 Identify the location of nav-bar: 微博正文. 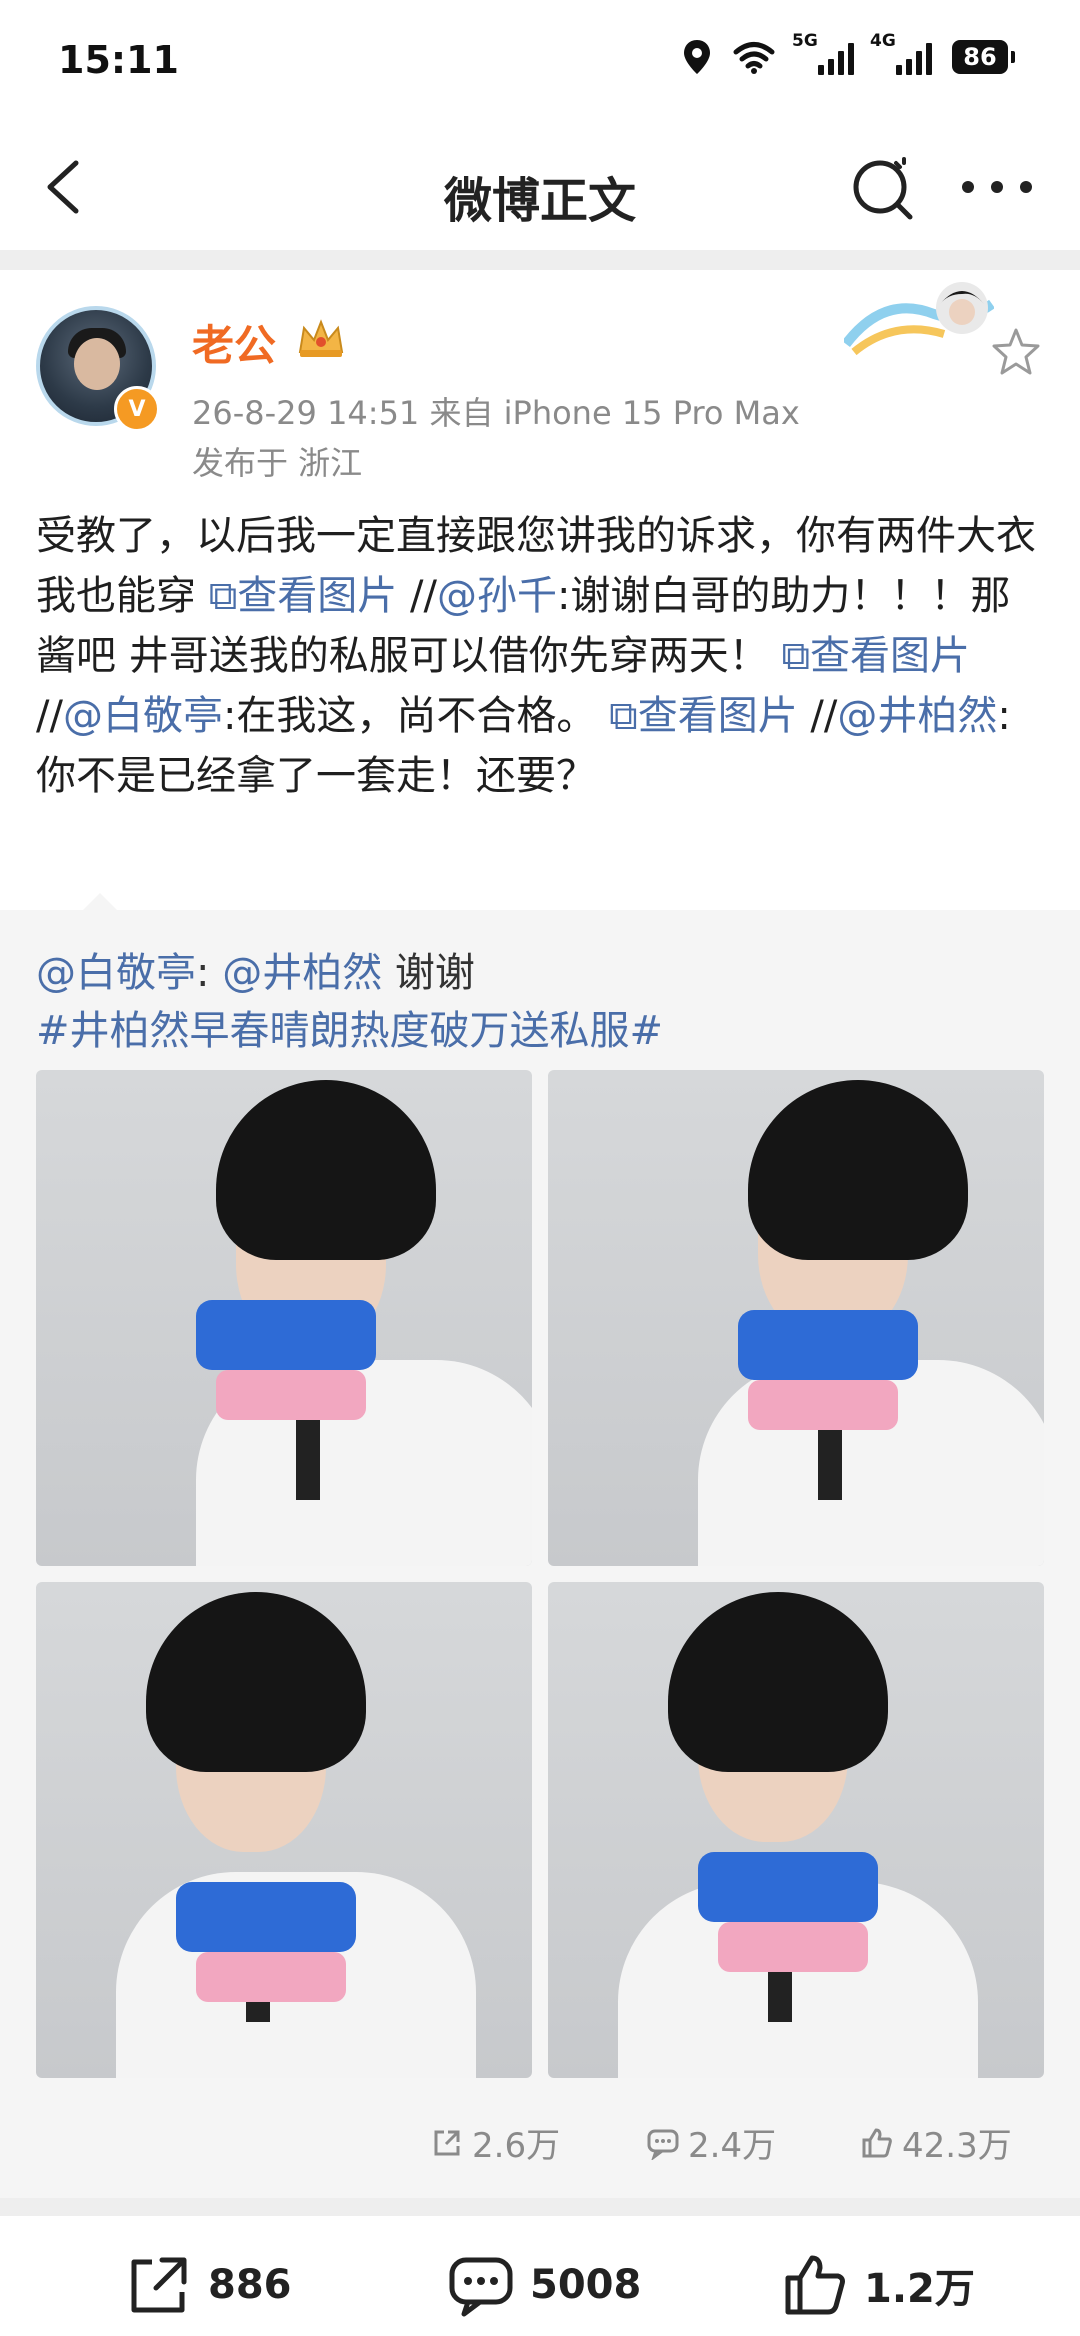
(540, 187).